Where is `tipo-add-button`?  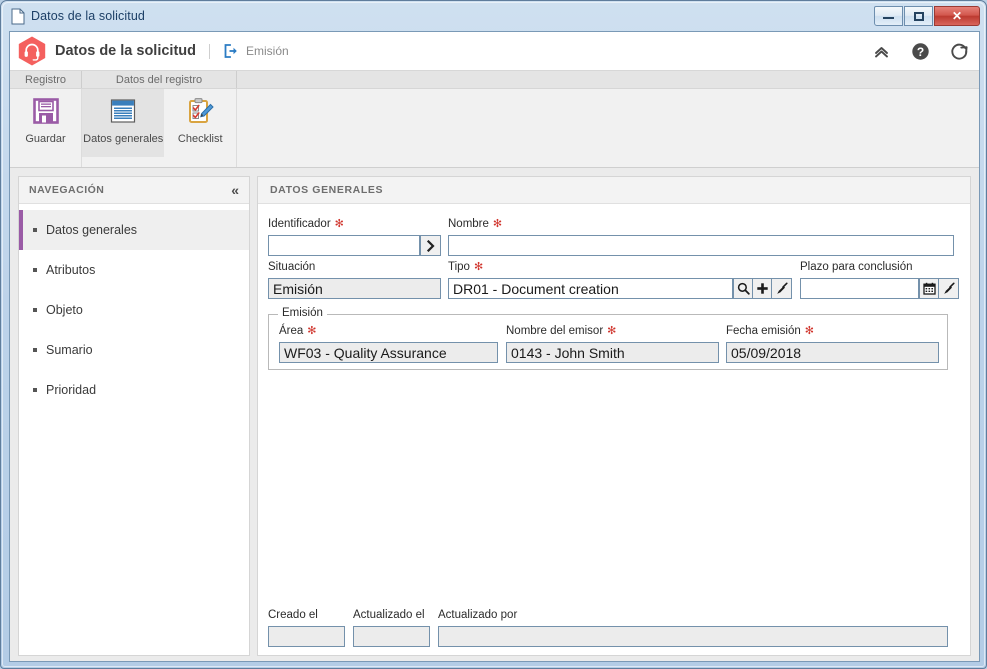 tipo-add-button is located at coordinates (762, 288).